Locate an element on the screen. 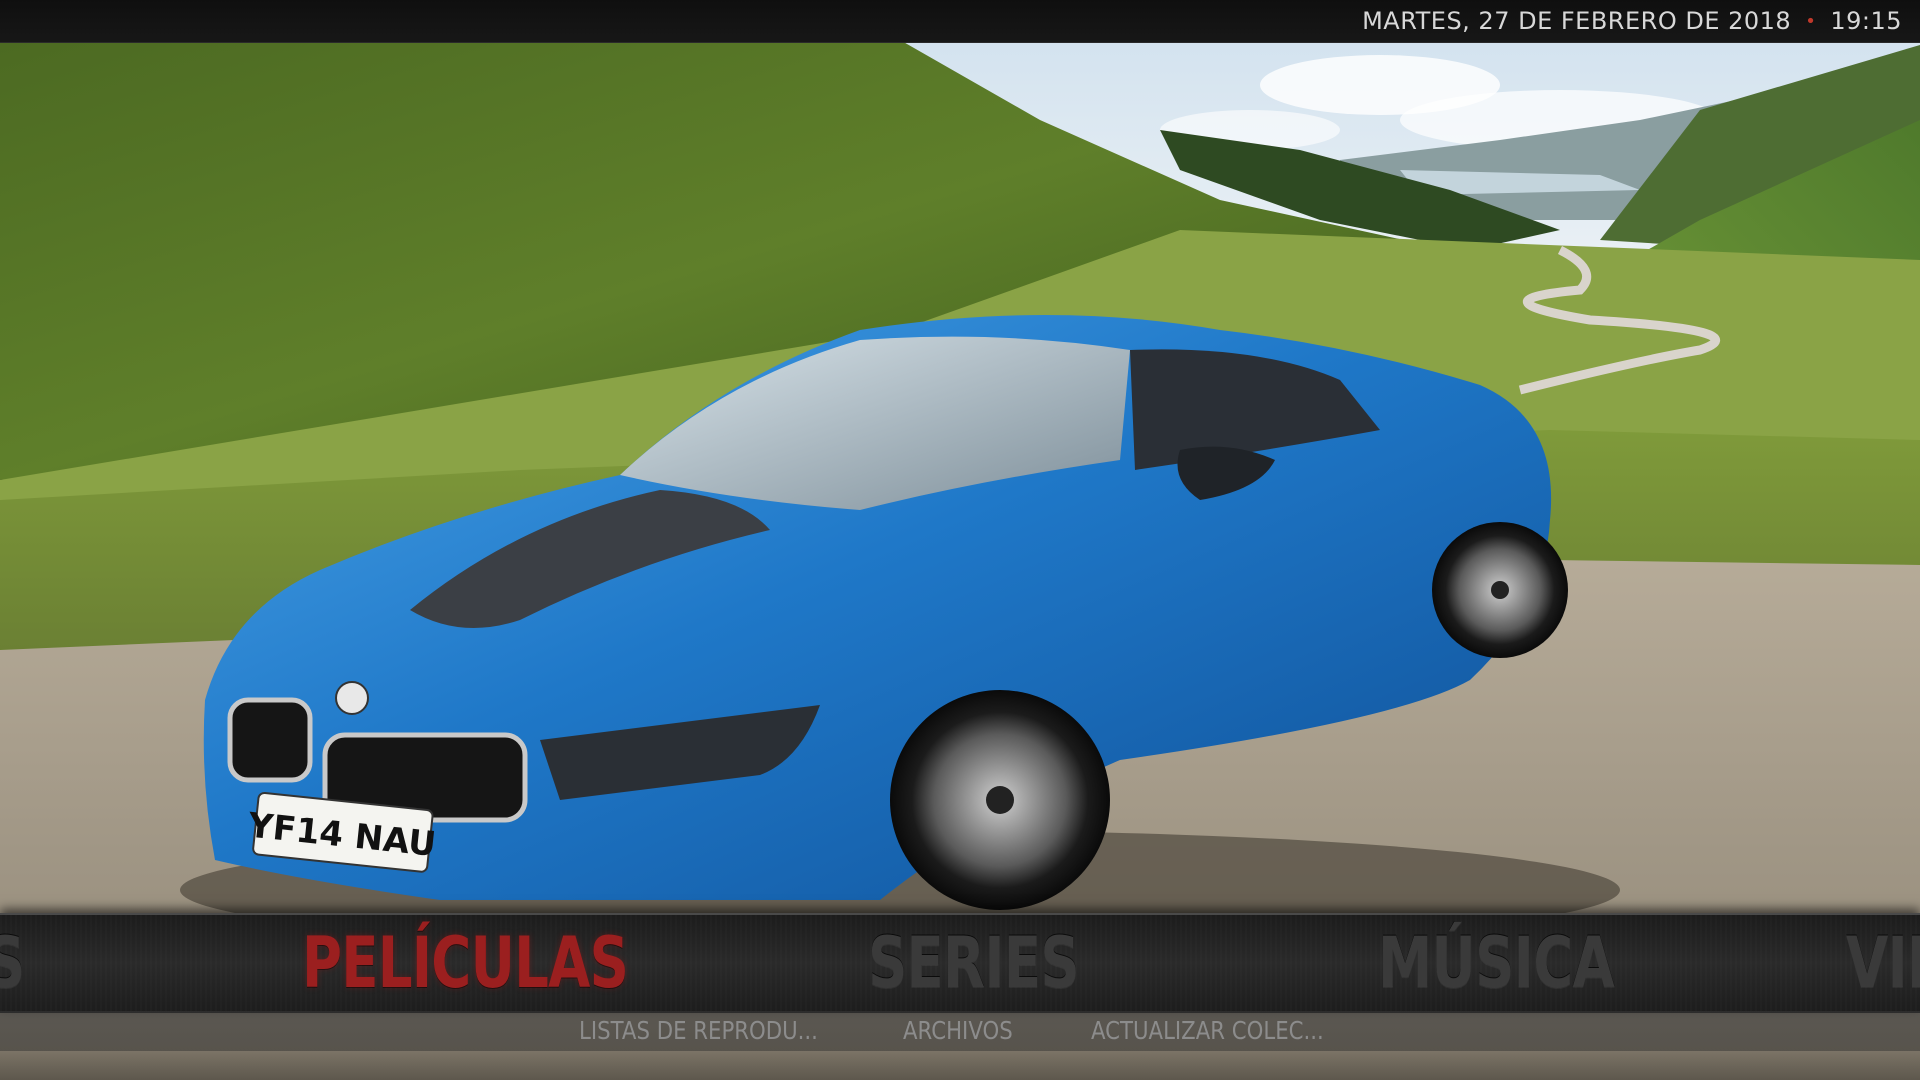 The width and height of the screenshot is (1920, 1080). menu-item-peliculas: PELÍCULAS is located at coordinates (465, 963).